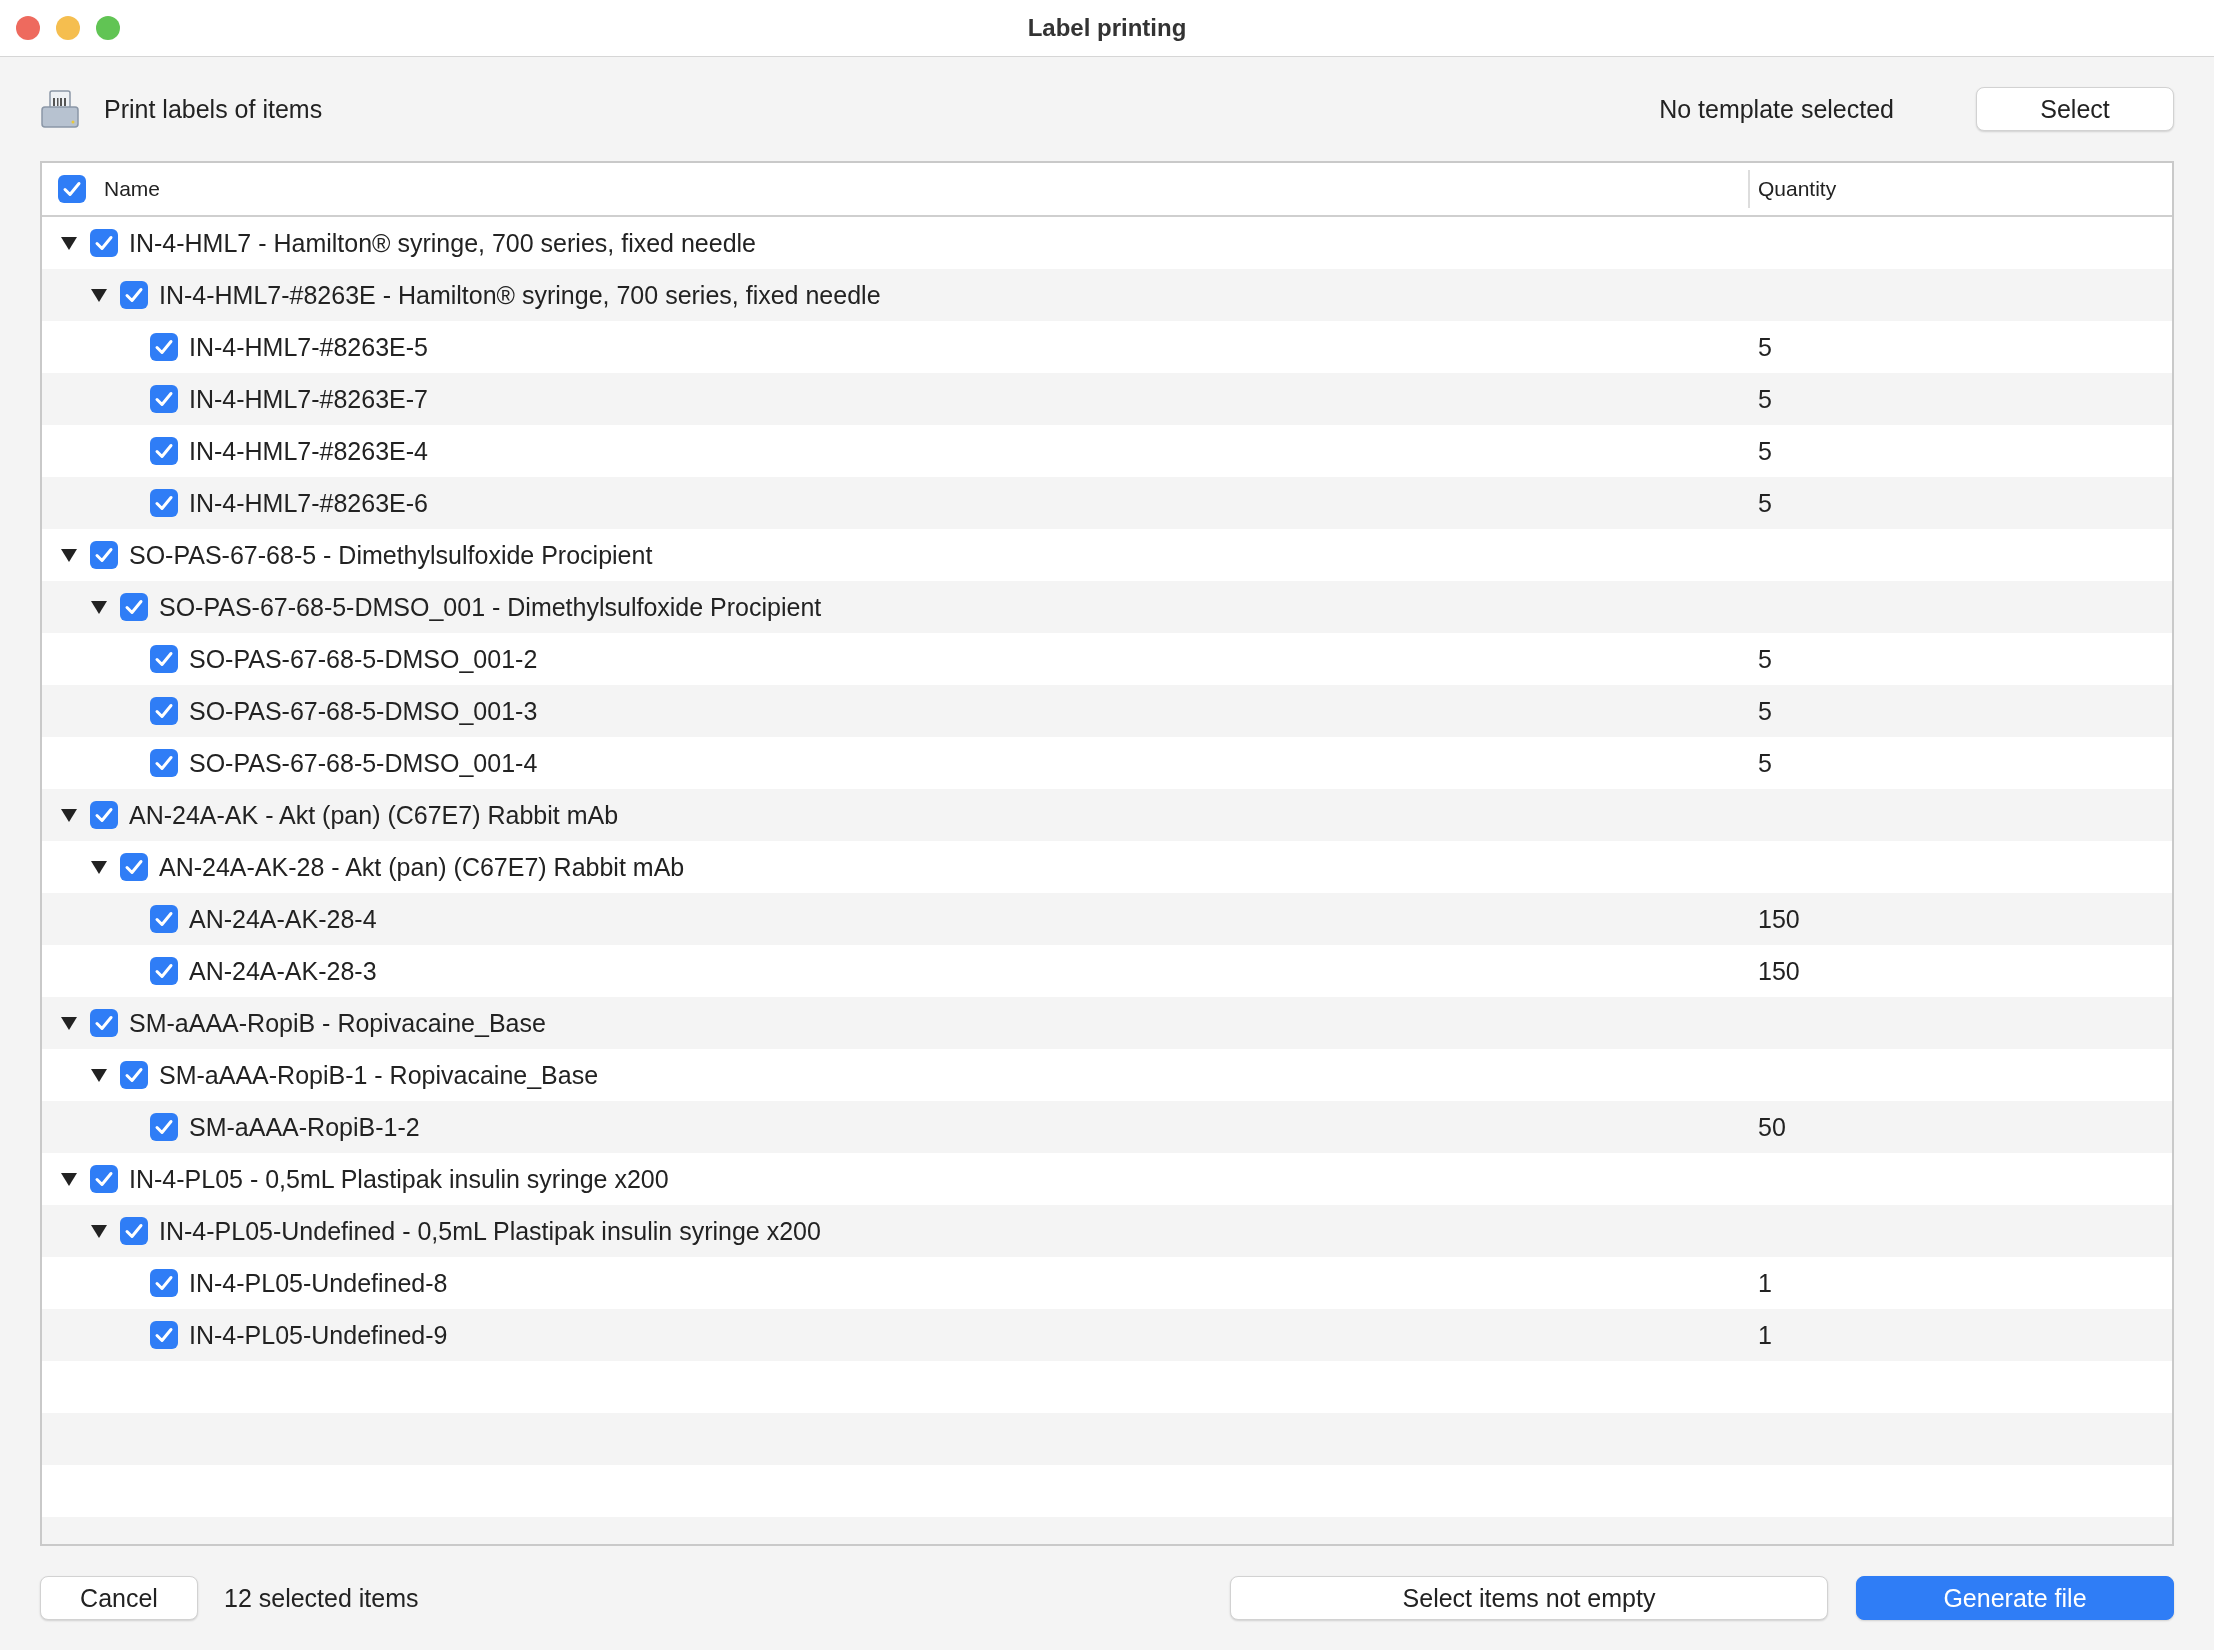 This screenshot has height=1650, width=2214. I want to click on item-name: SO-PAS-67-68-5-DMSO_001-2, so click(363, 659).